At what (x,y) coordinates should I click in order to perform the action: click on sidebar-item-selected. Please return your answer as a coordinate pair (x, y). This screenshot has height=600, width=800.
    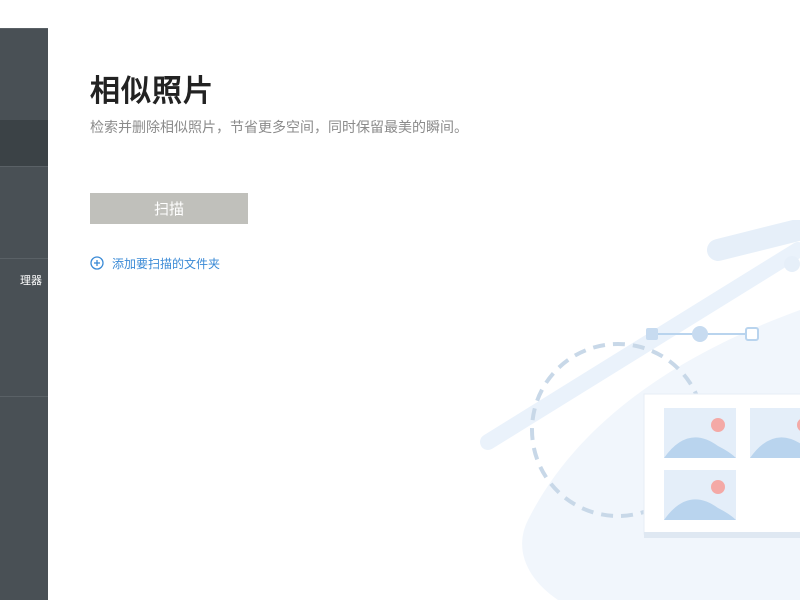
    Looking at the image, I should click on (24, 143).